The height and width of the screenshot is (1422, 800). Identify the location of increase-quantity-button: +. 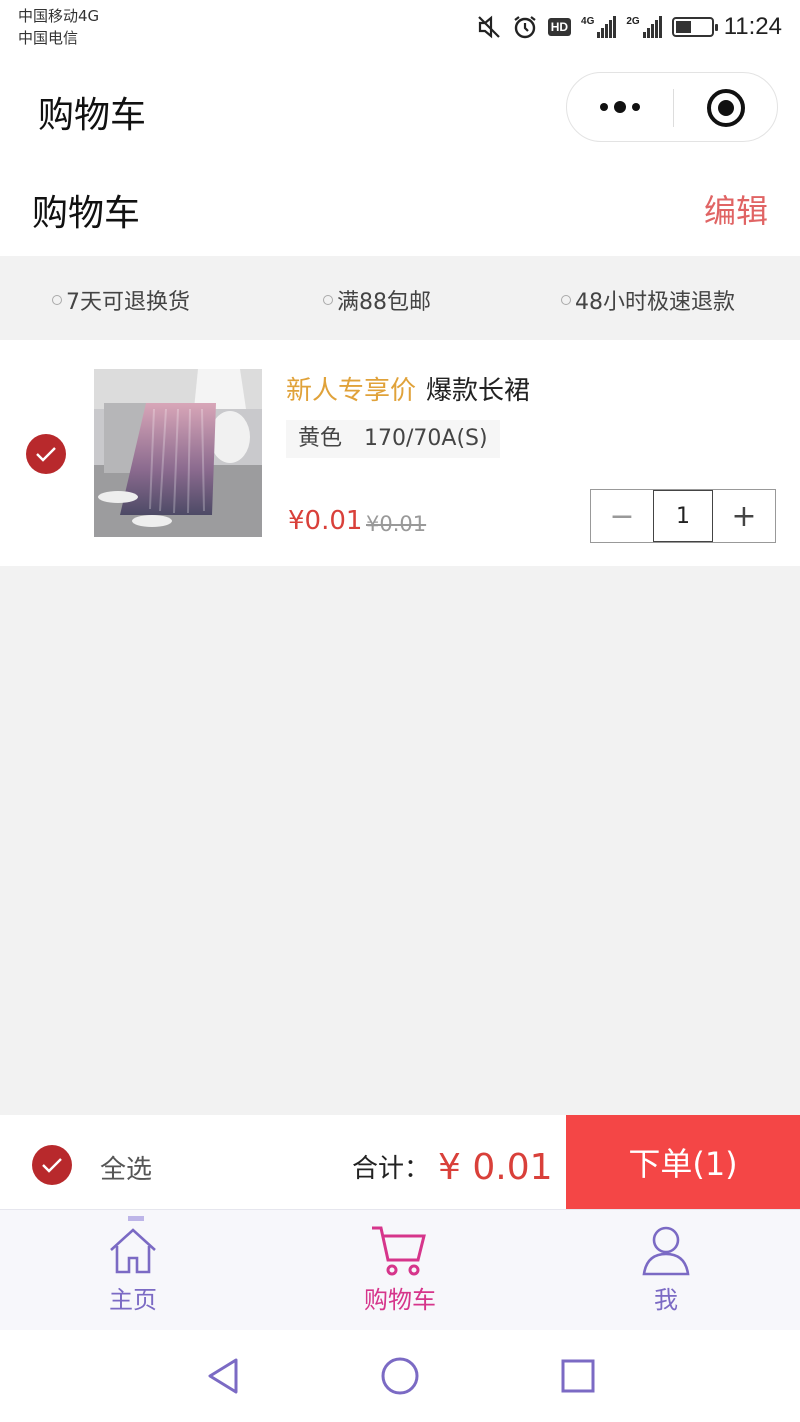
(744, 516).